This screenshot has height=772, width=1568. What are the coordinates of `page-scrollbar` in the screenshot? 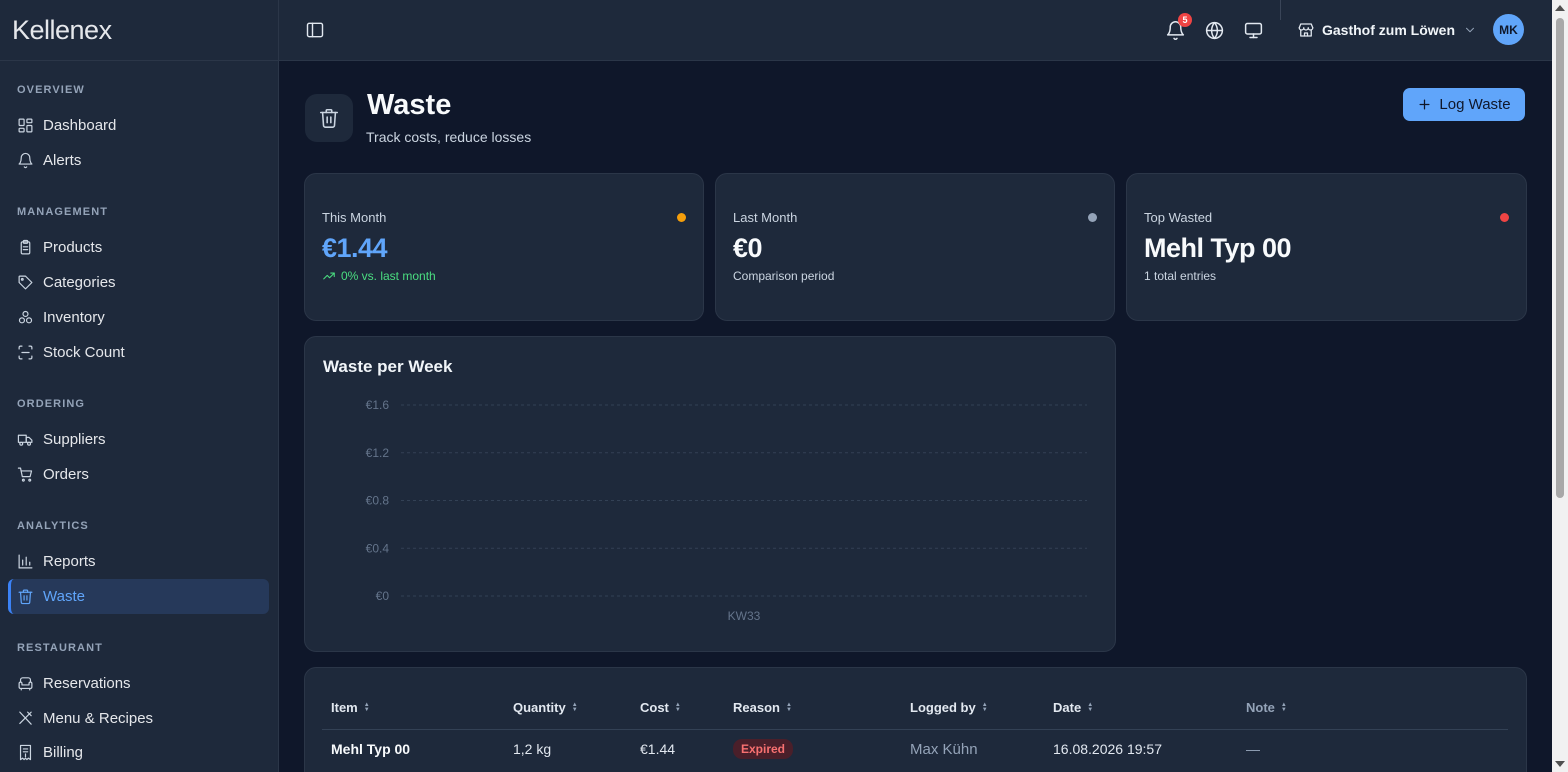 It's located at (1560, 386).